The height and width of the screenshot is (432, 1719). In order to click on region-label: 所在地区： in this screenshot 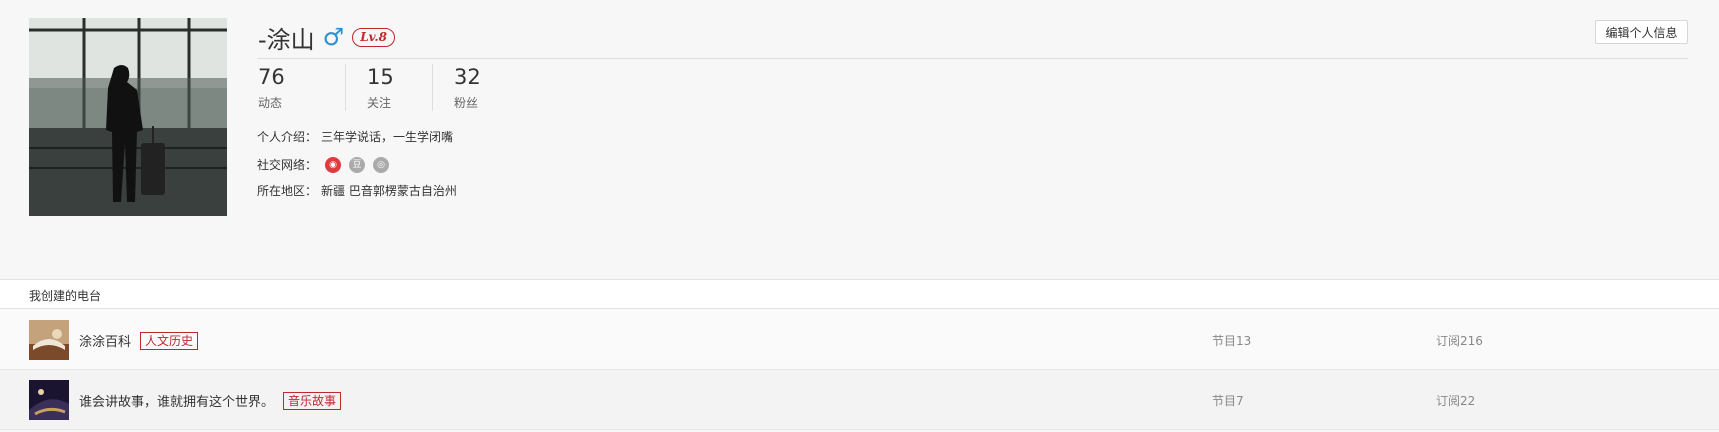, I will do `click(287, 191)`.